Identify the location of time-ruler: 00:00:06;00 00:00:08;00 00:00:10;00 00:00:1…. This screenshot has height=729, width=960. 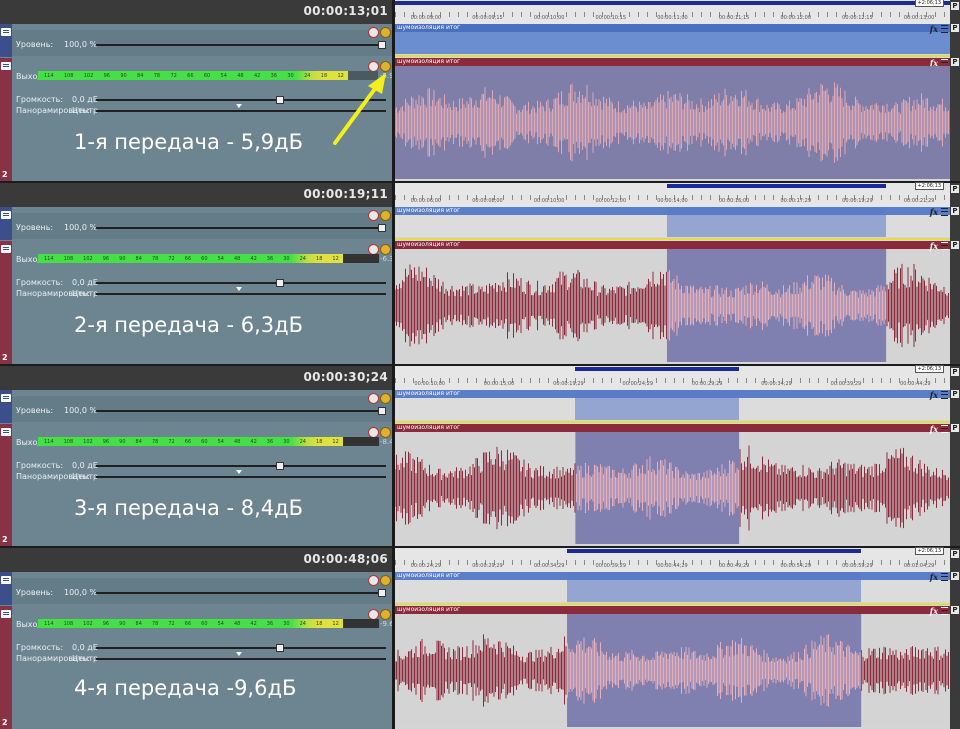
(672, 194).